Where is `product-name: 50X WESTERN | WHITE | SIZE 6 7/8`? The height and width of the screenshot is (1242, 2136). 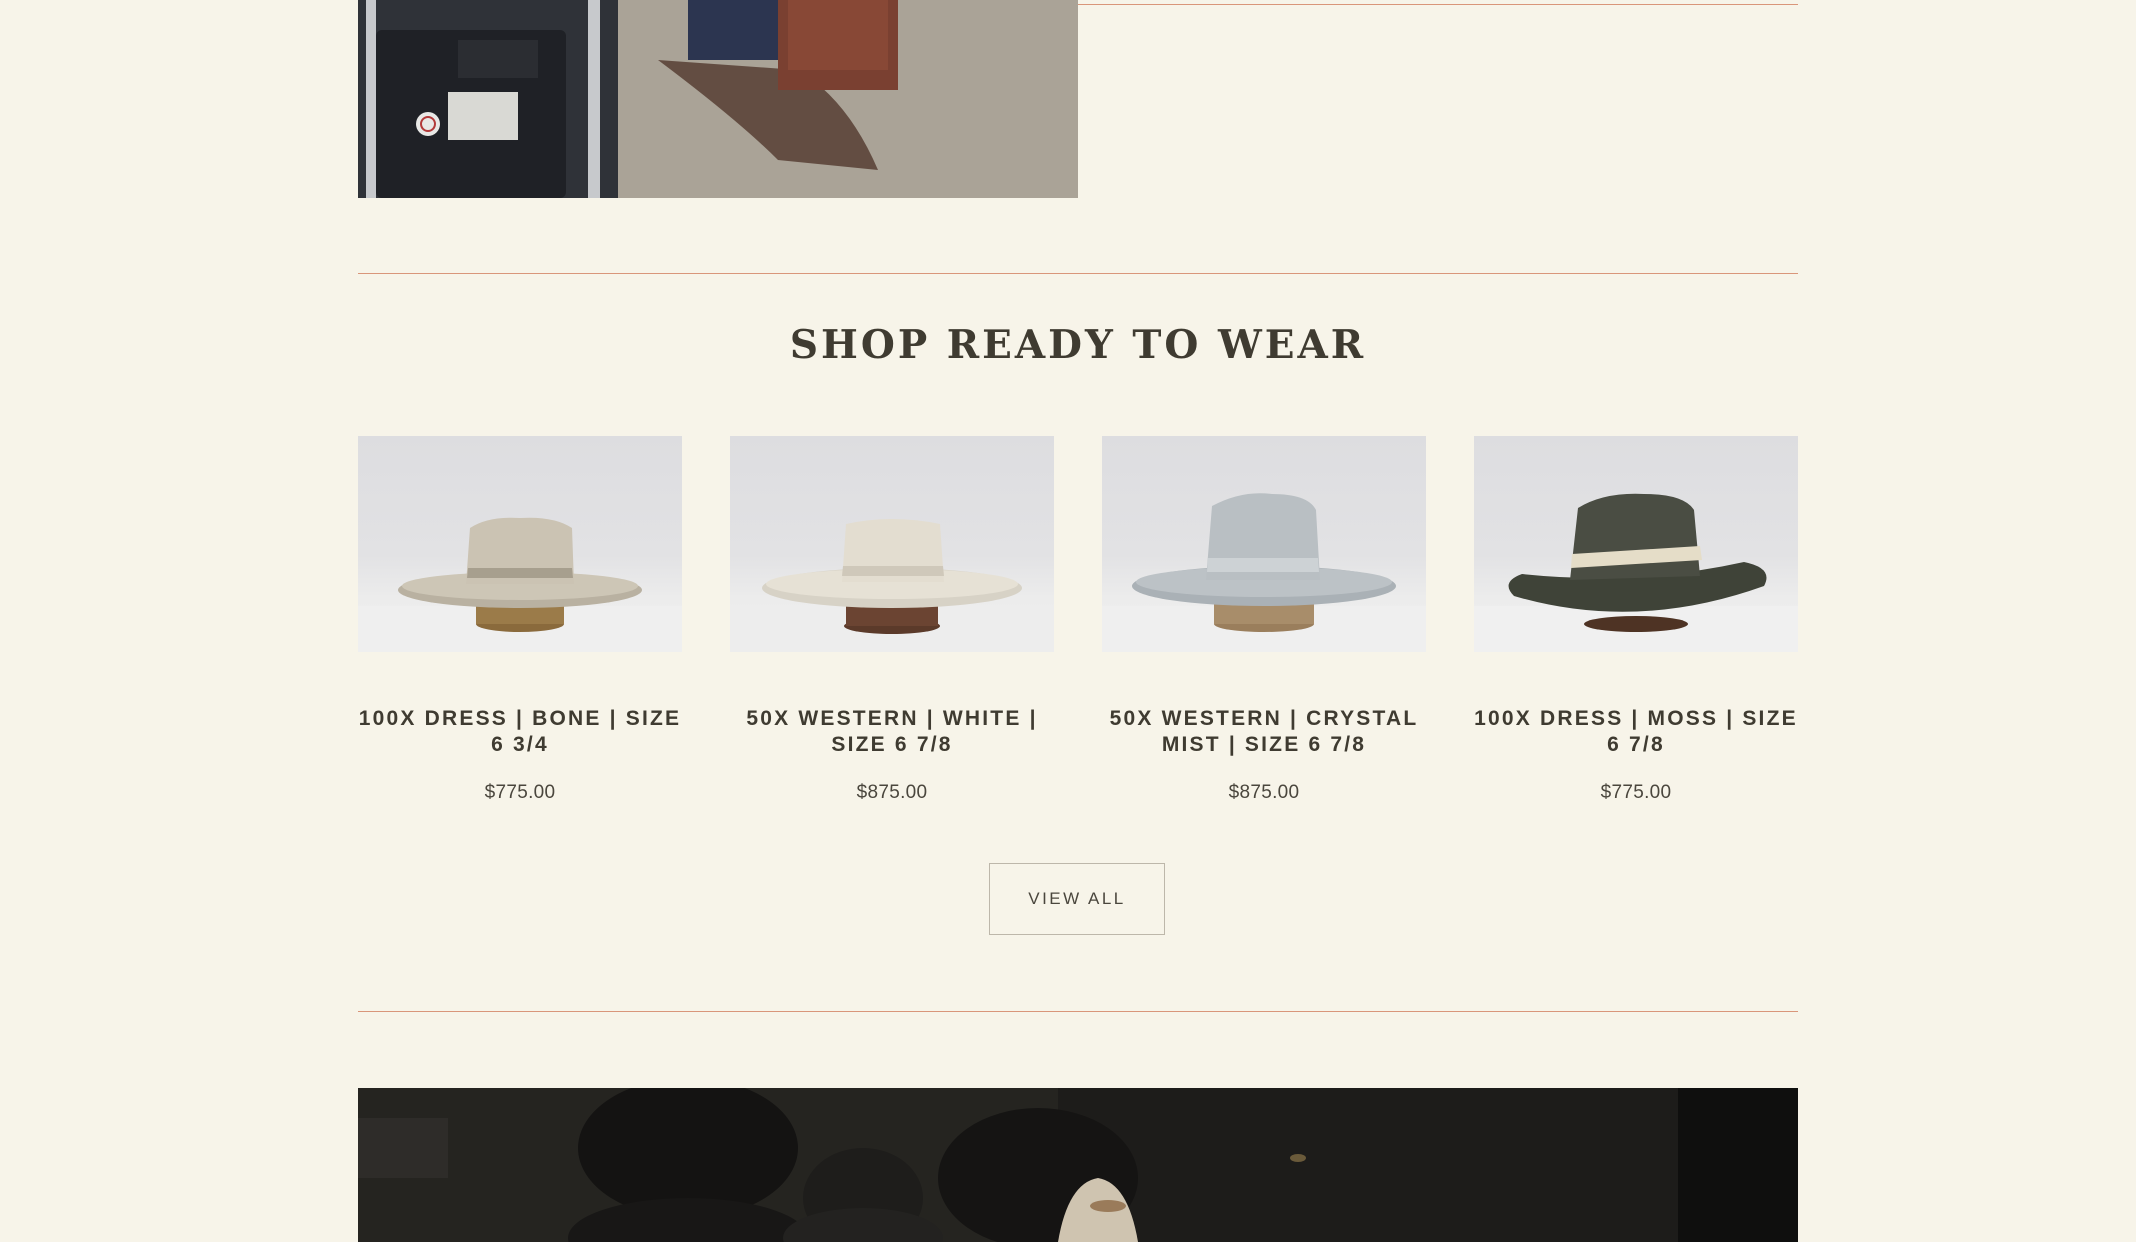
product-name: 50X WESTERN | WHITE | SIZE 6 7/8 is located at coordinates (892, 732).